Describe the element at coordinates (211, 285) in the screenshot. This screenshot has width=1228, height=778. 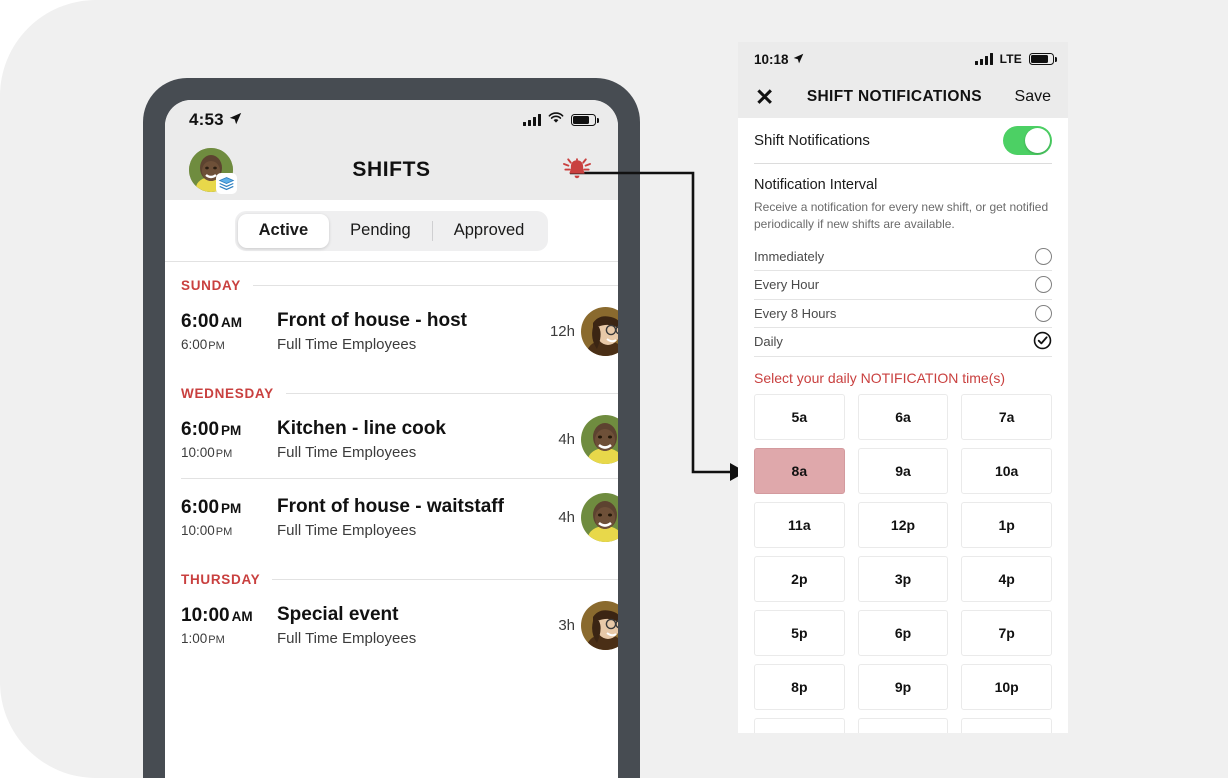
I see `day-label: SUNDAY` at that location.